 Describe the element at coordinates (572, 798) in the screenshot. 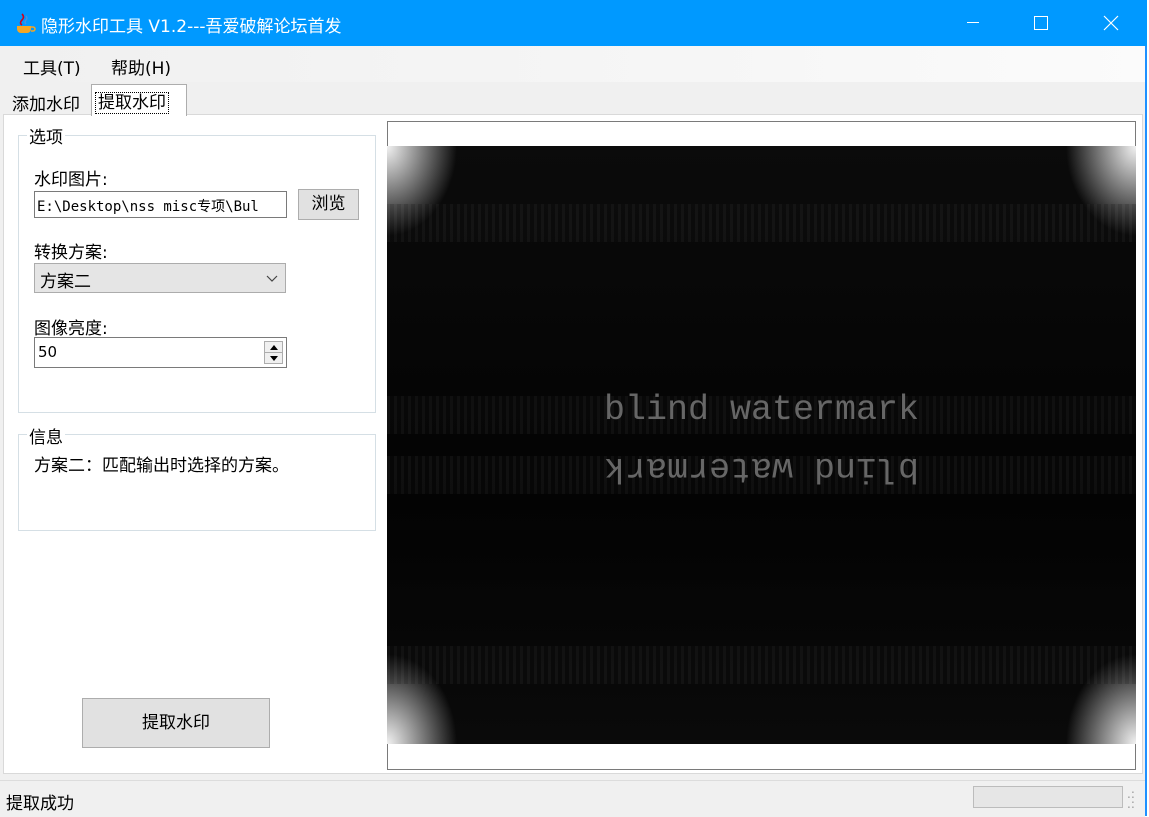

I see `status-bar: 提取成功 .:.:` at that location.